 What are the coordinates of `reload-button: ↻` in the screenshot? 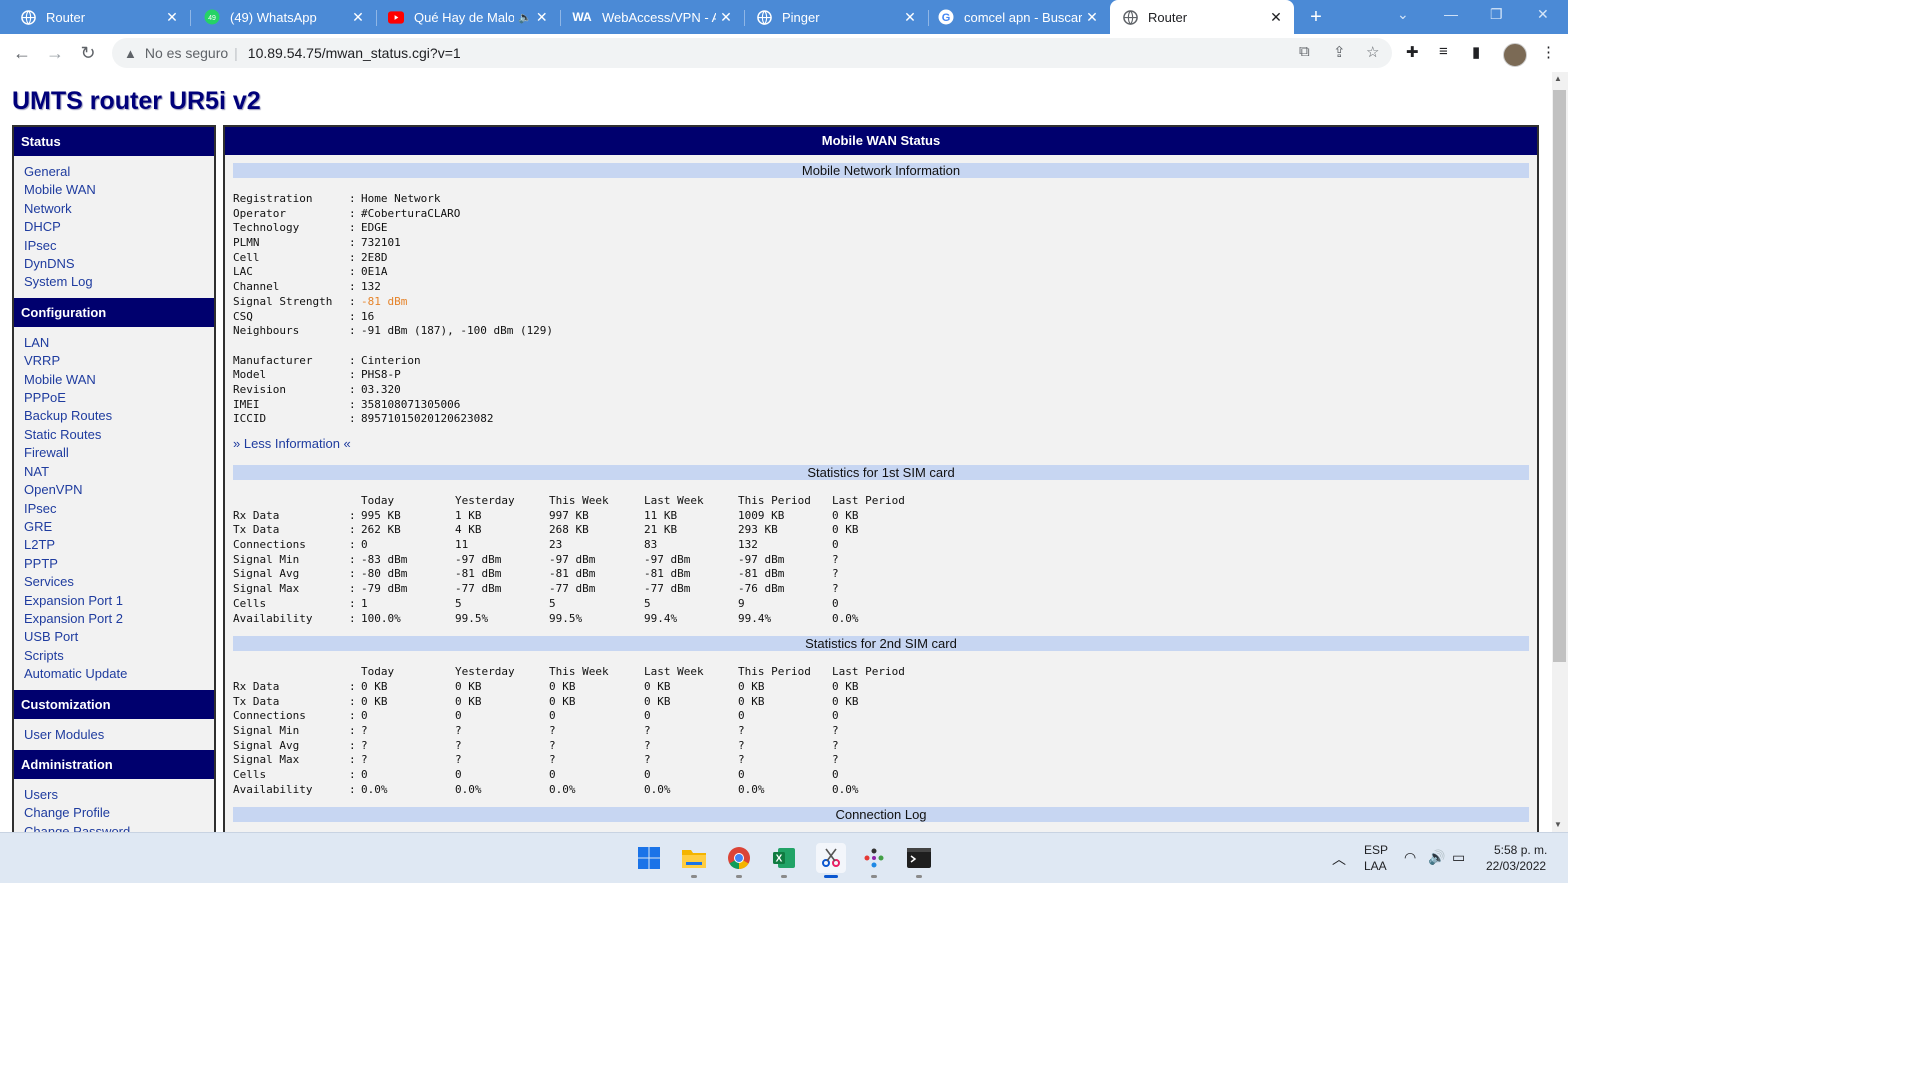 It's located at (88, 53).